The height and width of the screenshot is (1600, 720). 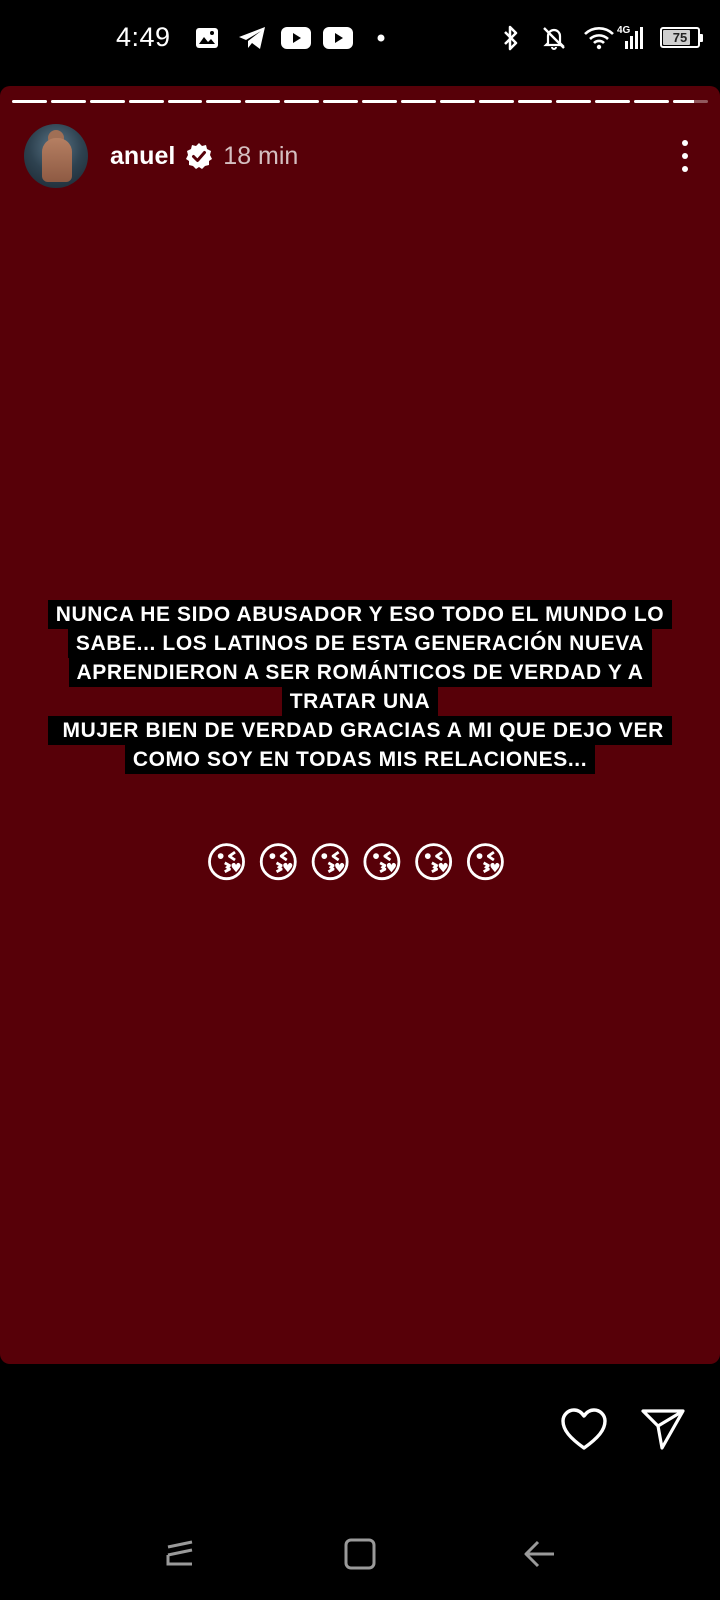 I want to click on battery-icon: 75, so click(x=681, y=37).